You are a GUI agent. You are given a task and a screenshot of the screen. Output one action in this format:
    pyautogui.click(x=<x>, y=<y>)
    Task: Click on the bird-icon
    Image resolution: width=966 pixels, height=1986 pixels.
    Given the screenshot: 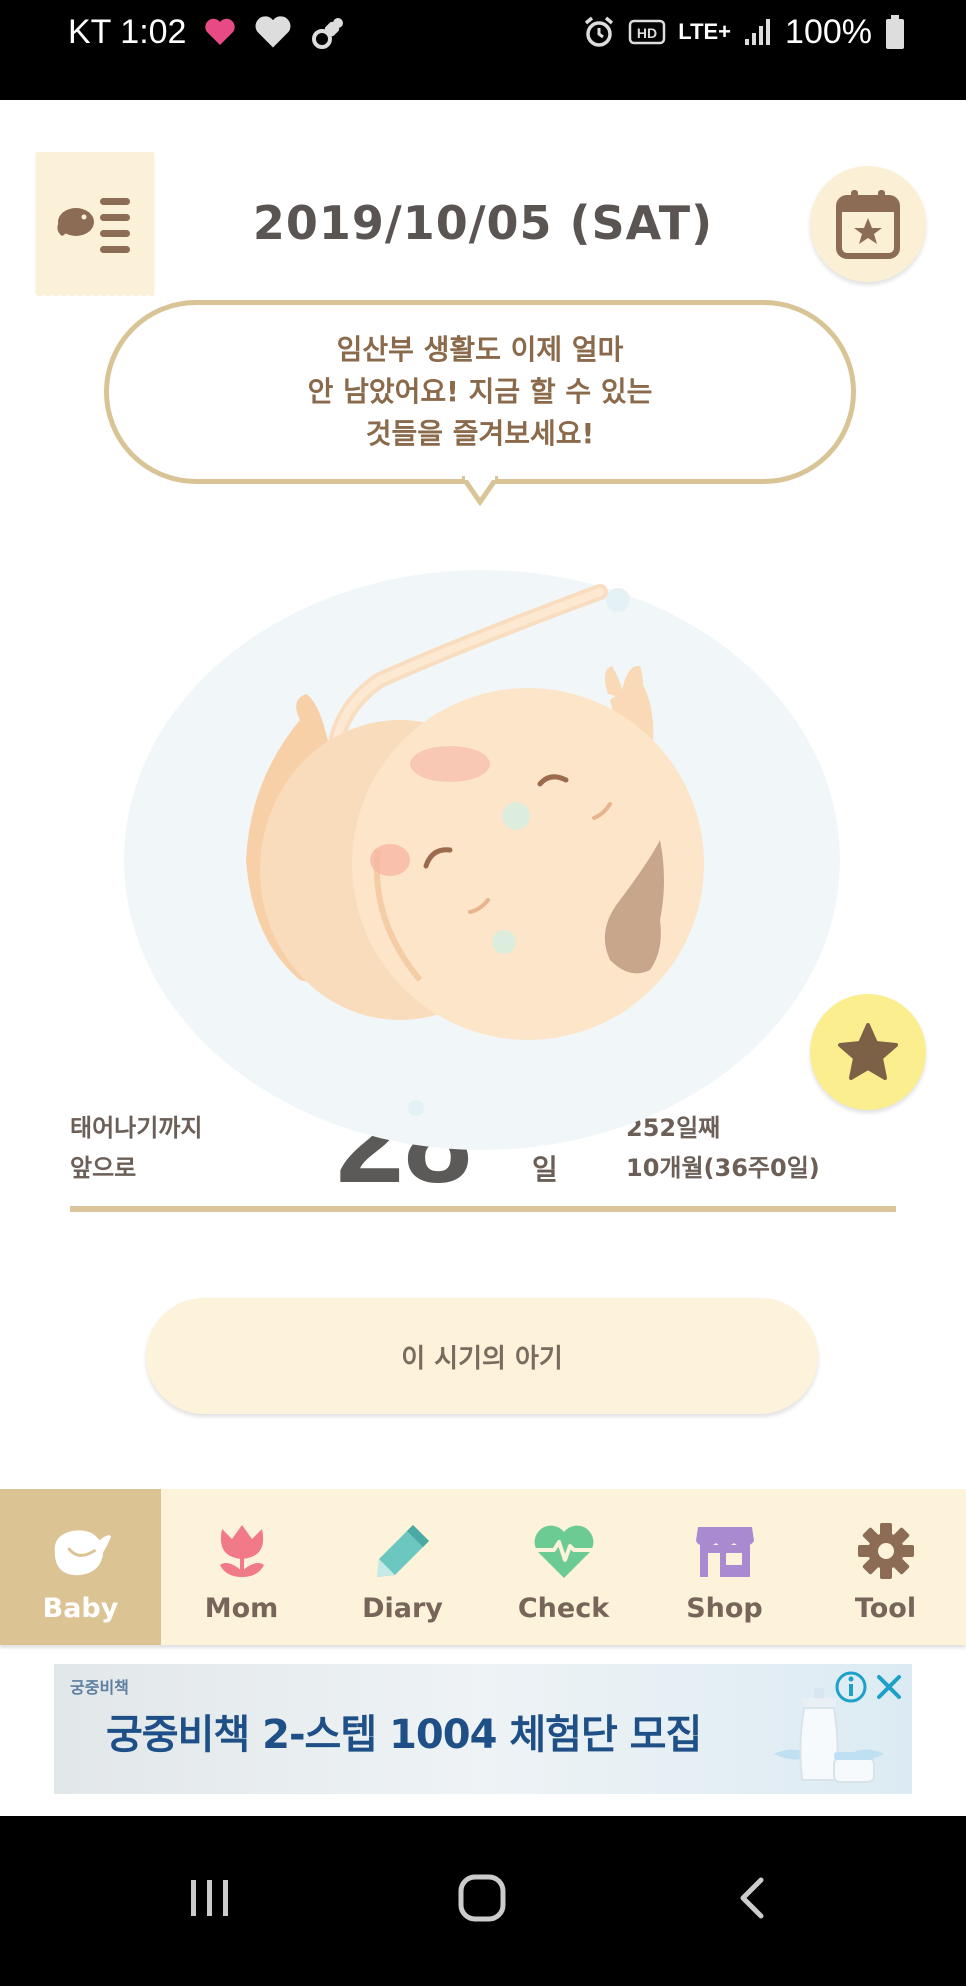 What is the action you would take?
    pyautogui.click(x=81, y=1551)
    